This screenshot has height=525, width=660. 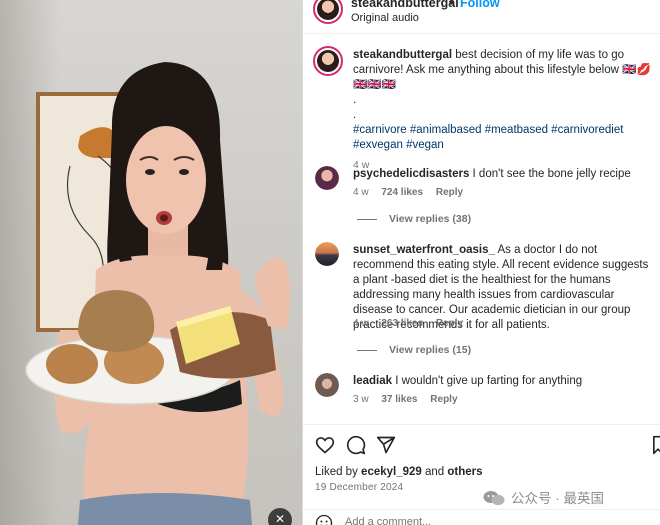 I want to click on caption-avatar, so click(x=328, y=61).